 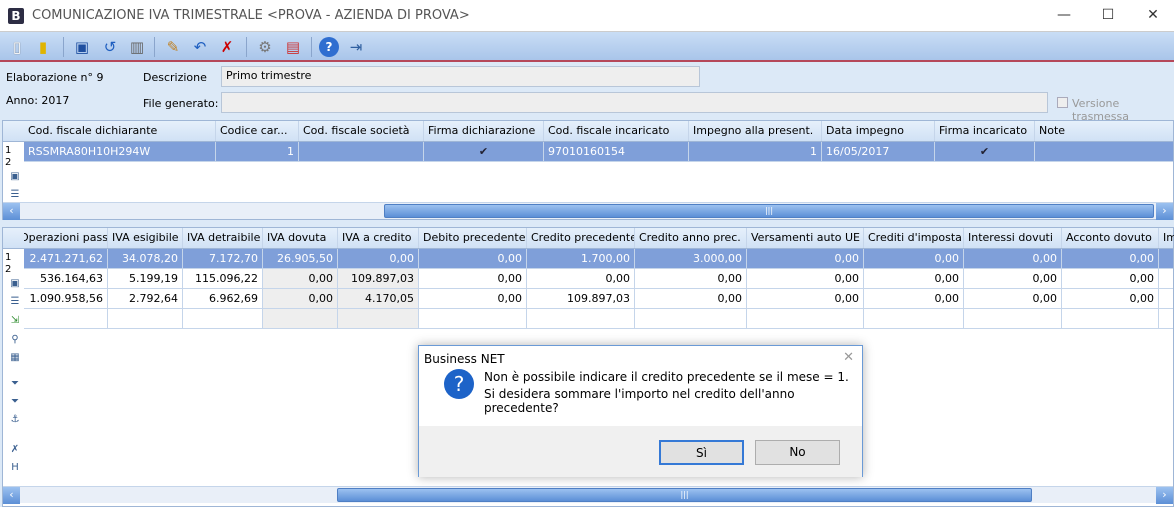 What do you see at coordinates (878, 151) in the screenshot?
I see `cell: 16/05/2017` at bounding box center [878, 151].